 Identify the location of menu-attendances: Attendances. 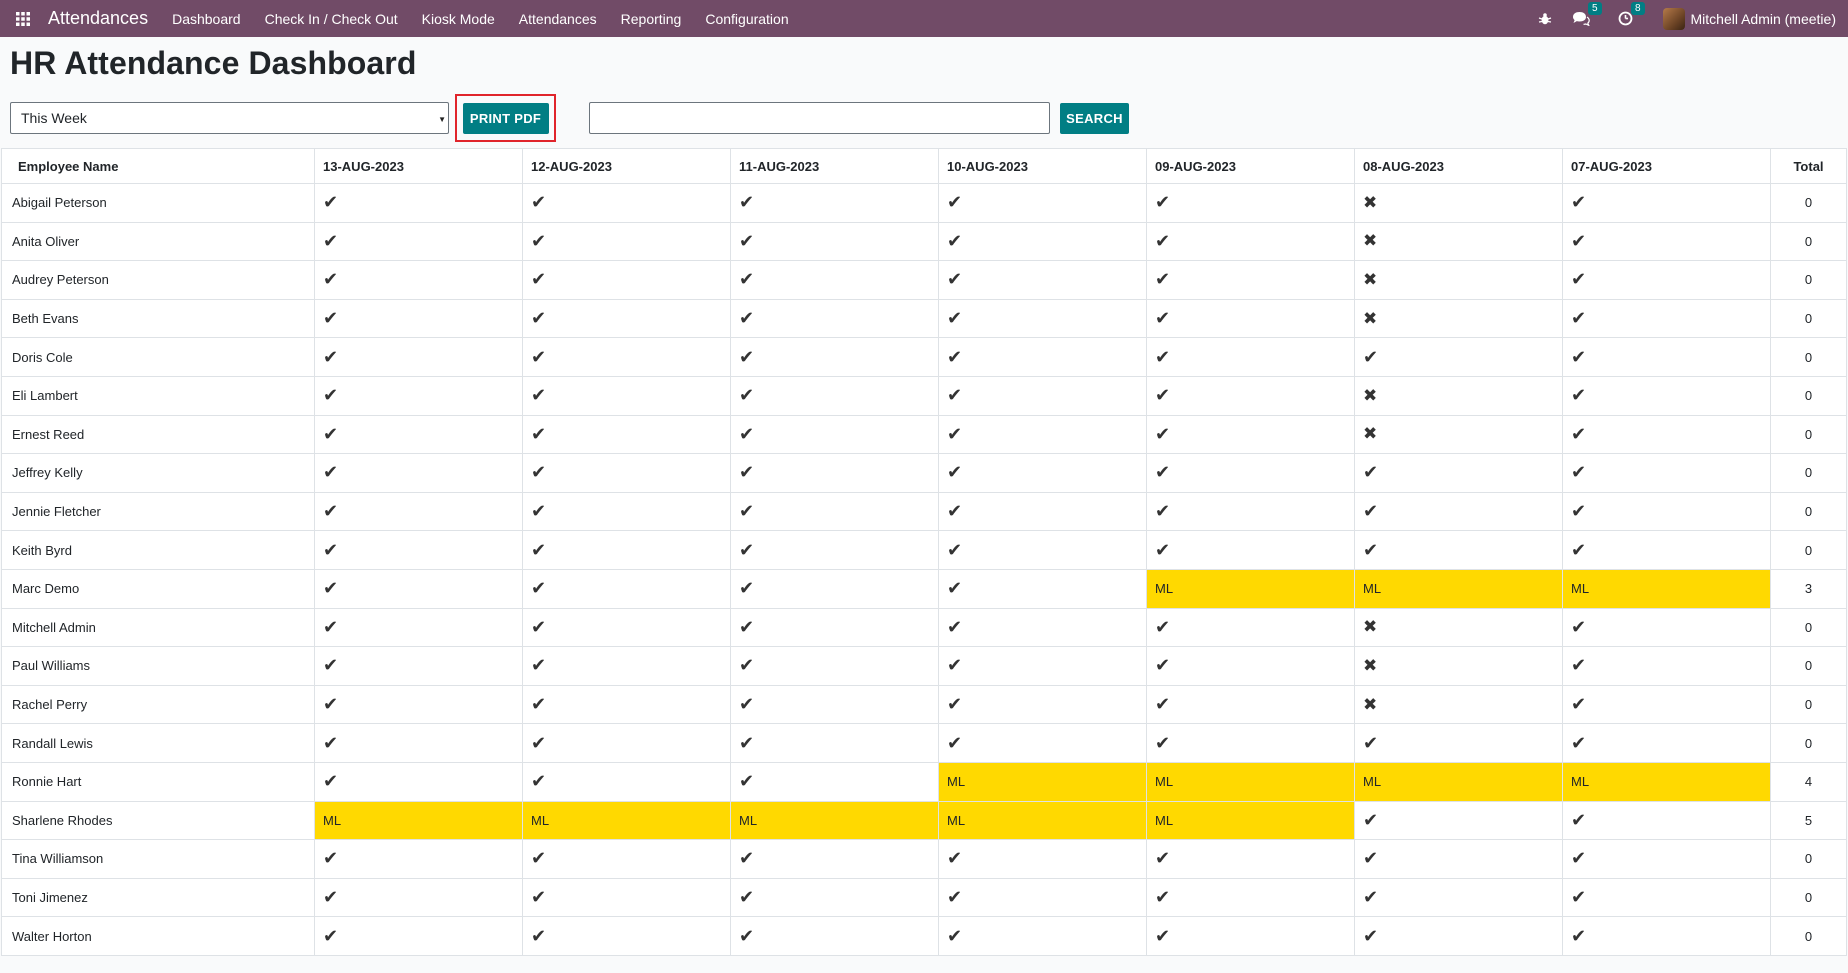
(558, 19).